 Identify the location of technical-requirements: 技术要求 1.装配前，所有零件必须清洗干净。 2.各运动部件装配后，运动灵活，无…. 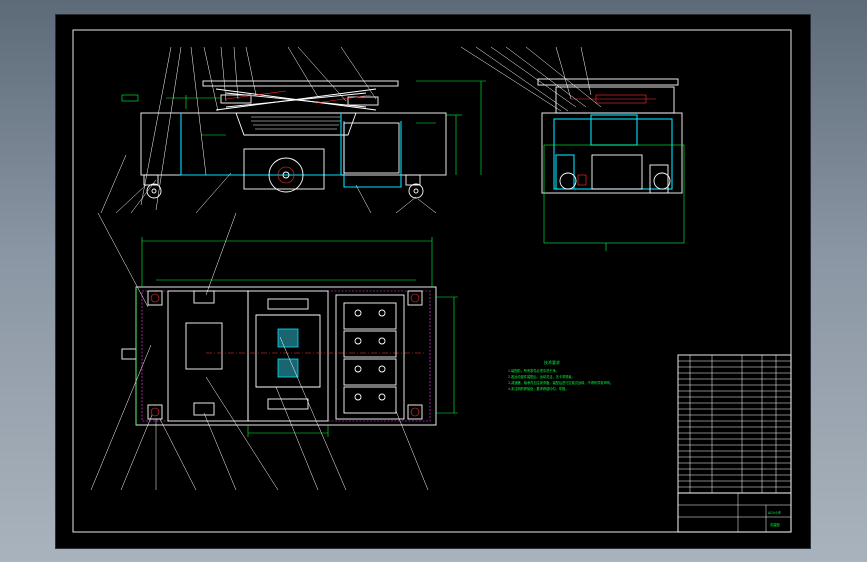
(560, 375).